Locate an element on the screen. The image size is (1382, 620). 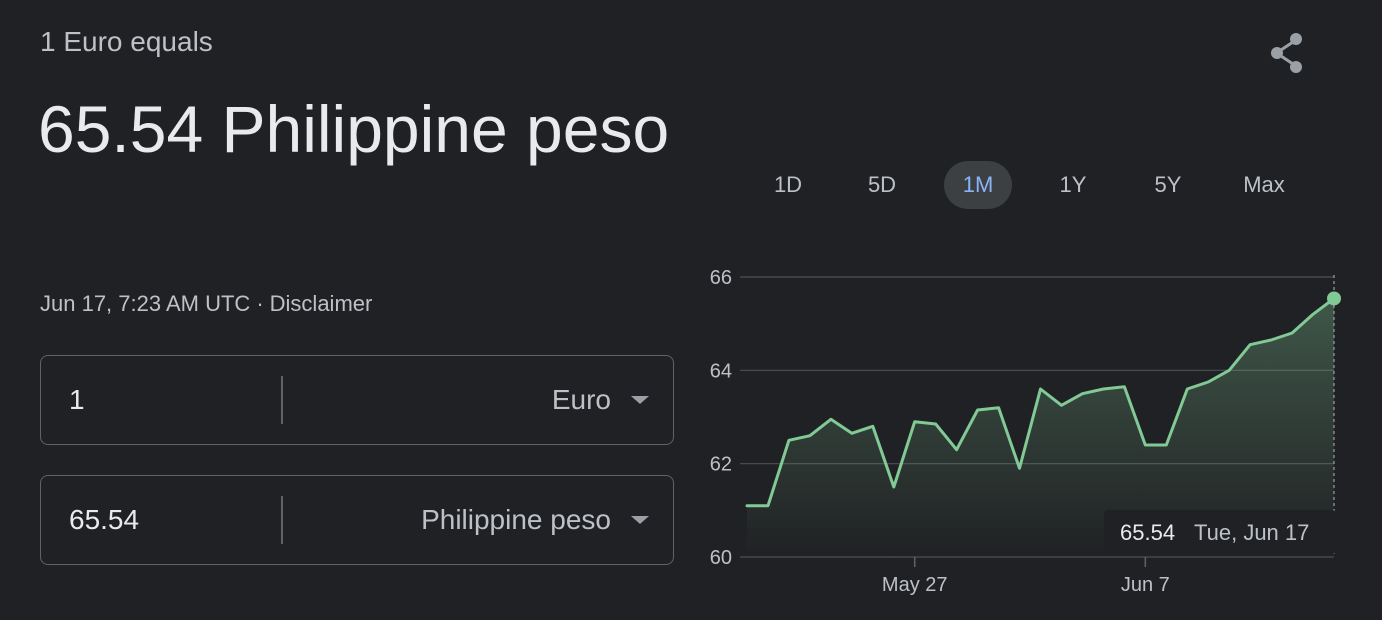
range-tab-5d: 5D is located at coordinates (882, 185).